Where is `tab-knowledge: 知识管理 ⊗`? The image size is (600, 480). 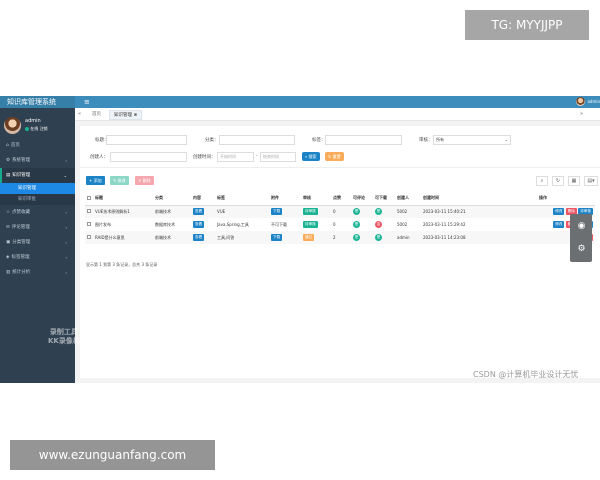 tab-knowledge: 知识管理 ⊗ is located at coordinates (126, 115).